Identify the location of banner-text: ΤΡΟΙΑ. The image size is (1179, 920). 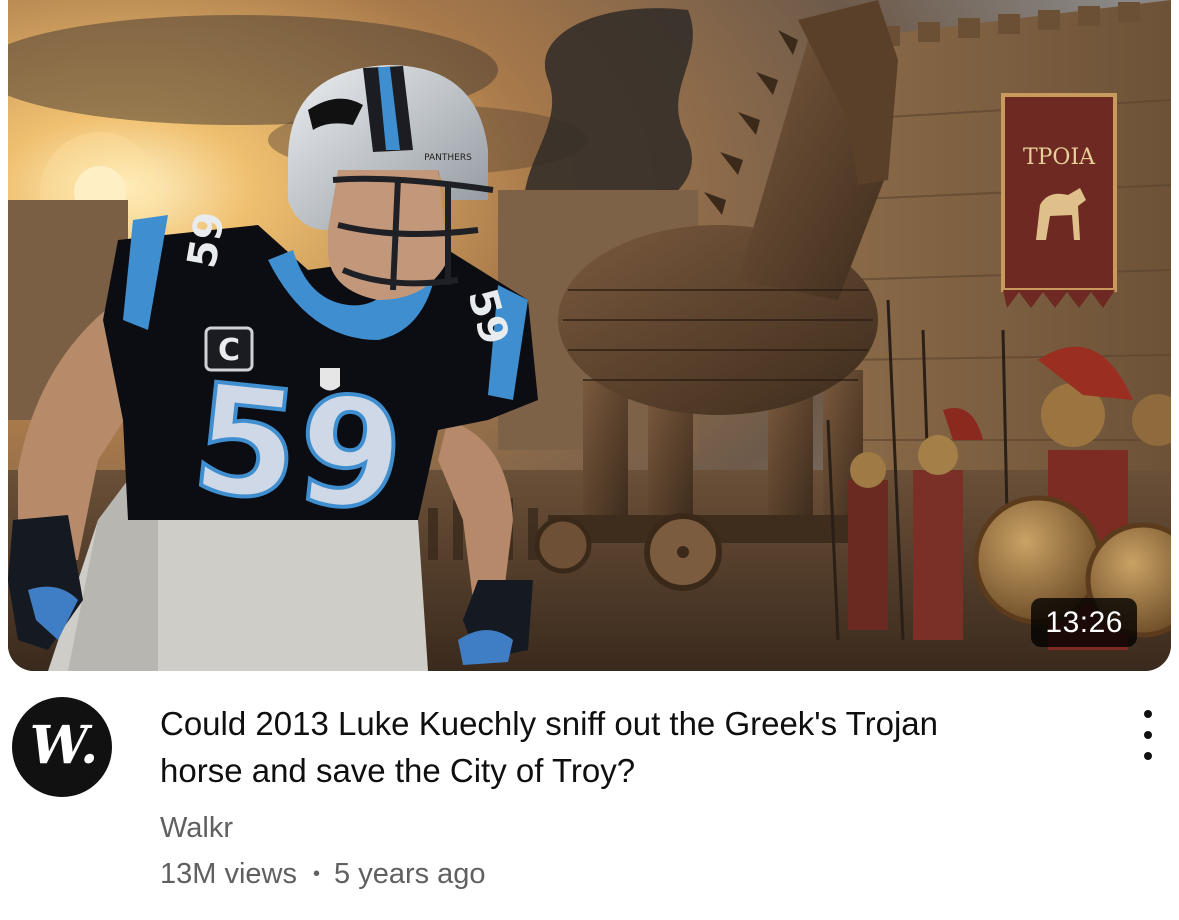
(1059, 157).